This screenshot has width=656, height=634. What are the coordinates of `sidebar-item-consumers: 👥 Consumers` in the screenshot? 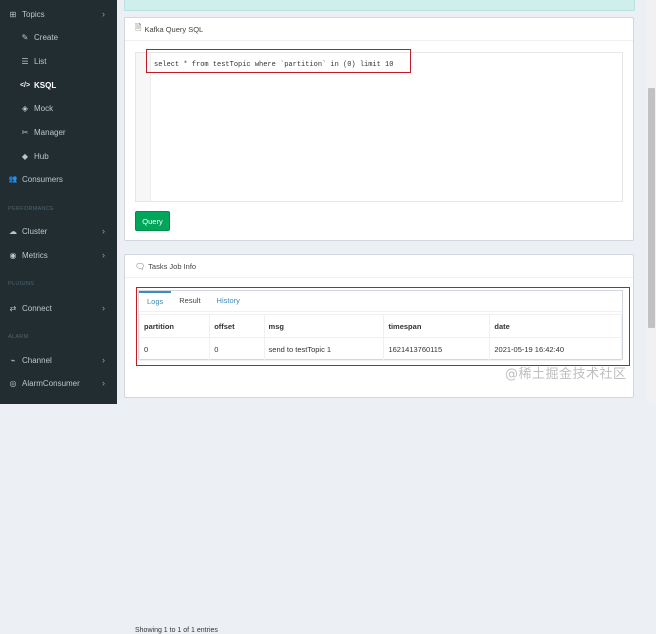 It's located at (58, 179).